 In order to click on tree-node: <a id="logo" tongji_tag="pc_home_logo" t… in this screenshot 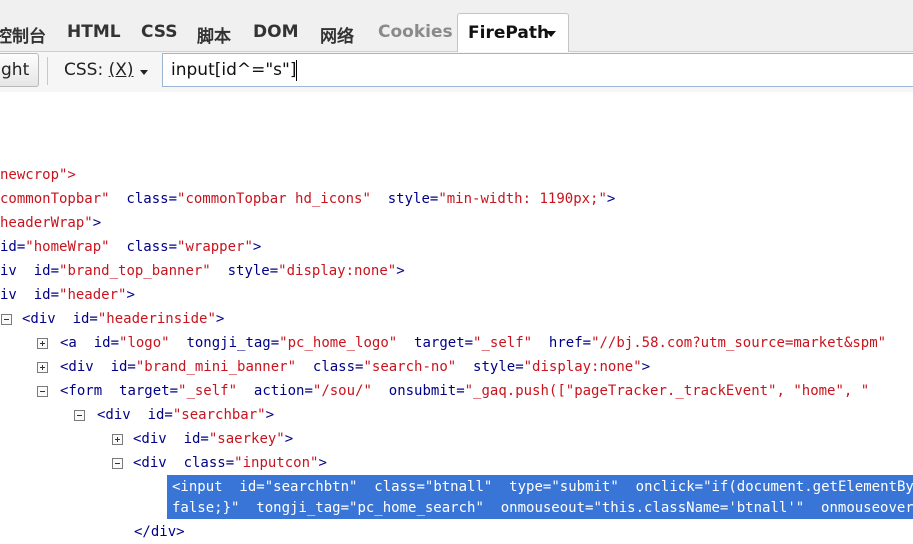, I will do `click(473, 343)`.